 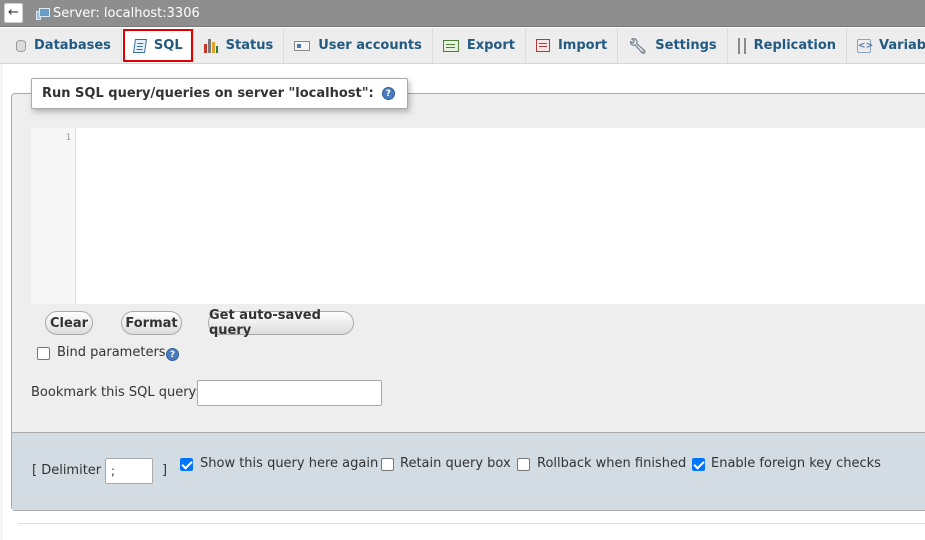 What do you see at coordinates (542, 45) in the screenshot?
I see `import-icon` at bounding box center [542, 45].